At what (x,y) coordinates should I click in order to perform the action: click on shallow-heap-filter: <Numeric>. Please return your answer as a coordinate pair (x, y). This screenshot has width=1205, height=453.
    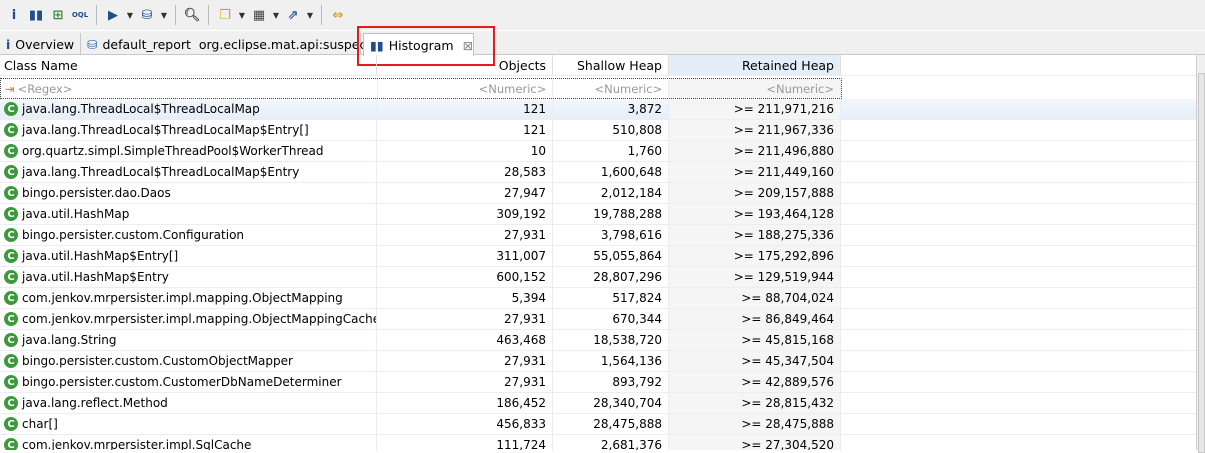
    Looking at the image, I should click on (611, 88).